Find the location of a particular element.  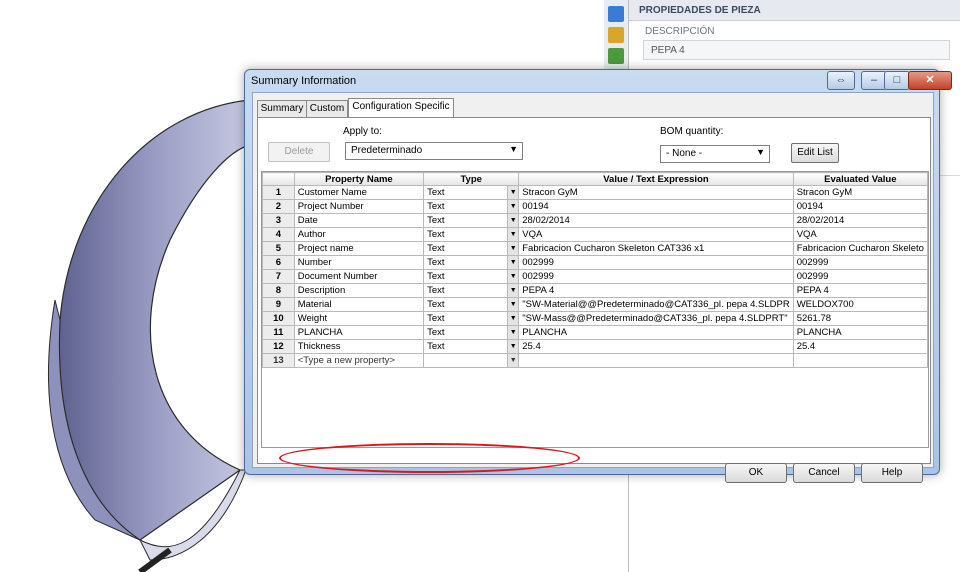

tab-configuration-specific: Configuration Specific is located at coordinates (401, 108).